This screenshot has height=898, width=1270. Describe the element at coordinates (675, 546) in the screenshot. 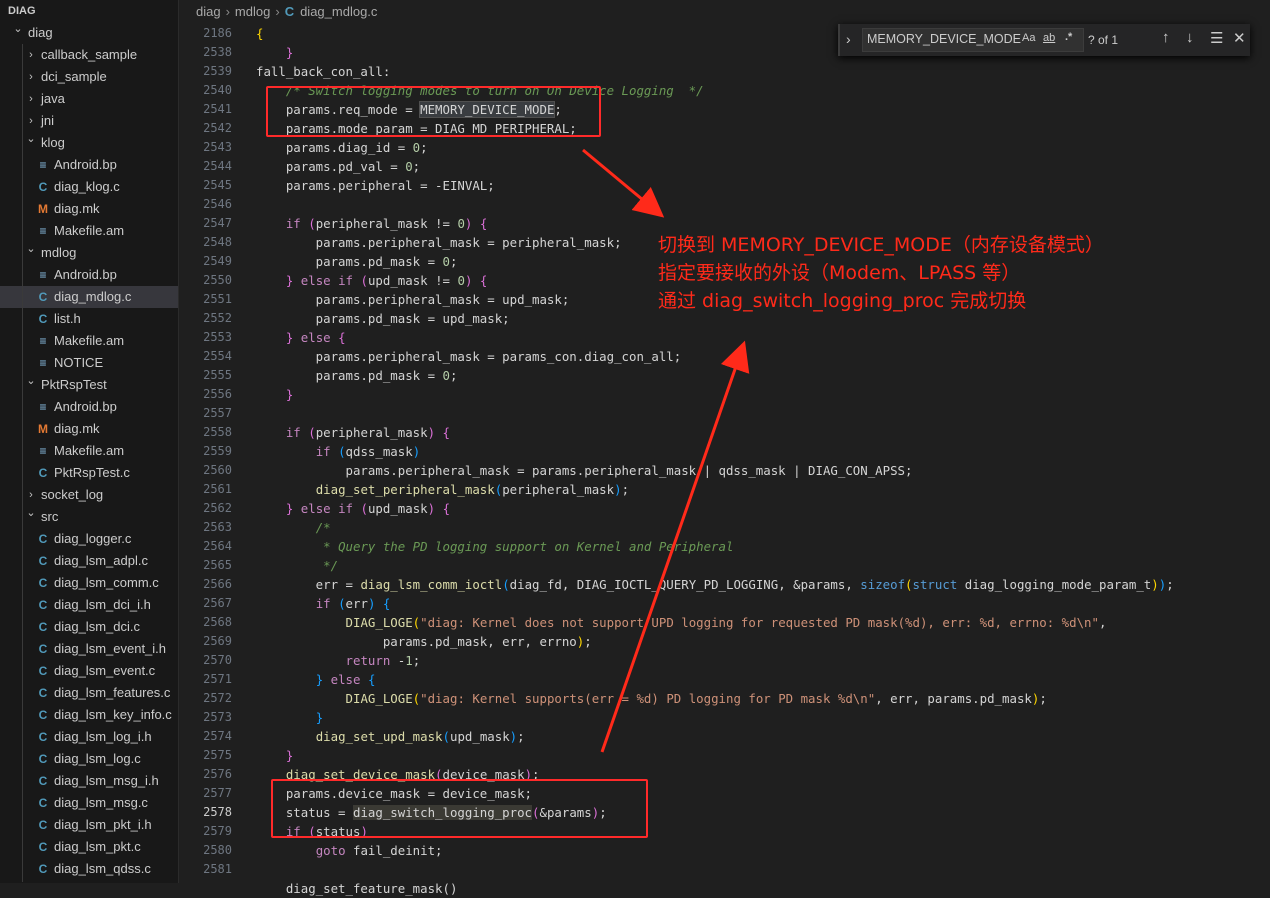

I see `arrow-from-switch` at that location.